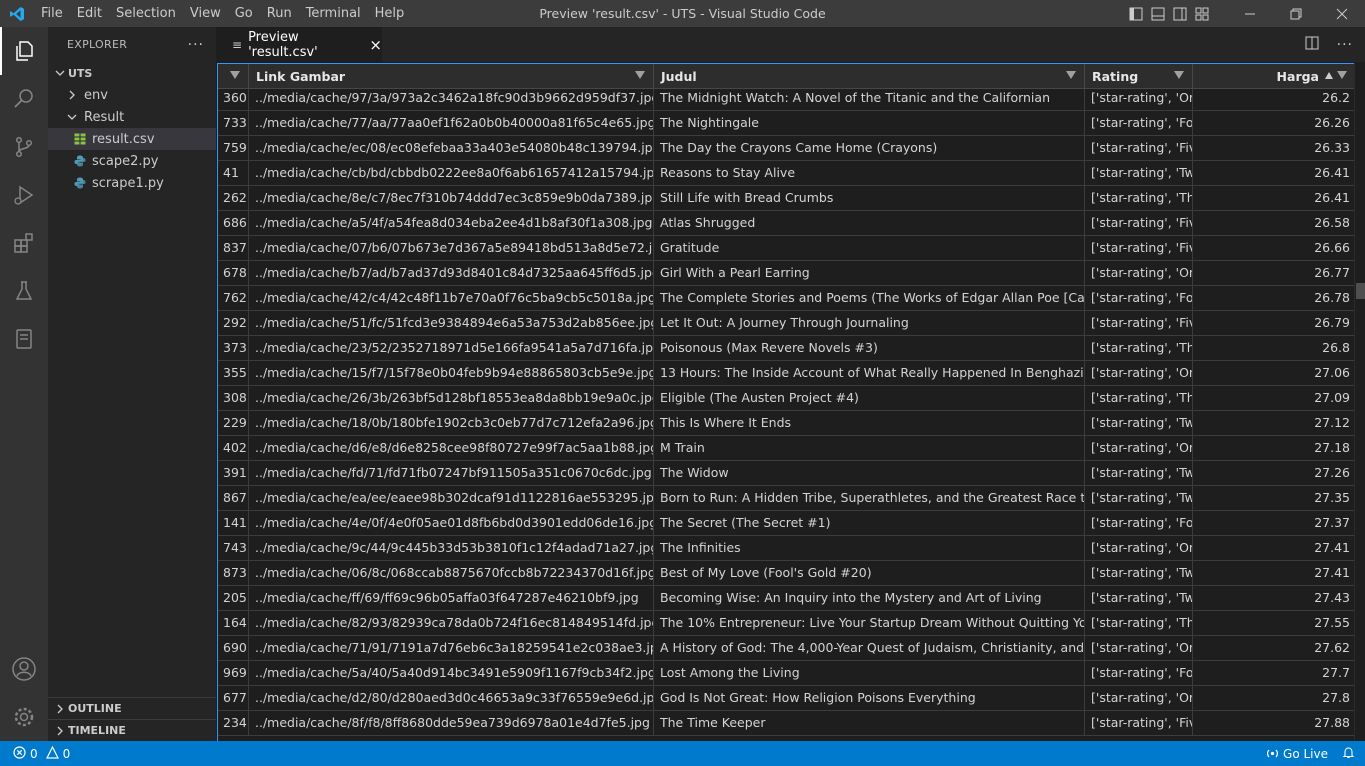 The image size is (1365, 766). I want to click on judul-cell: Eligible (The Austen Project #4), so click(869, 398).